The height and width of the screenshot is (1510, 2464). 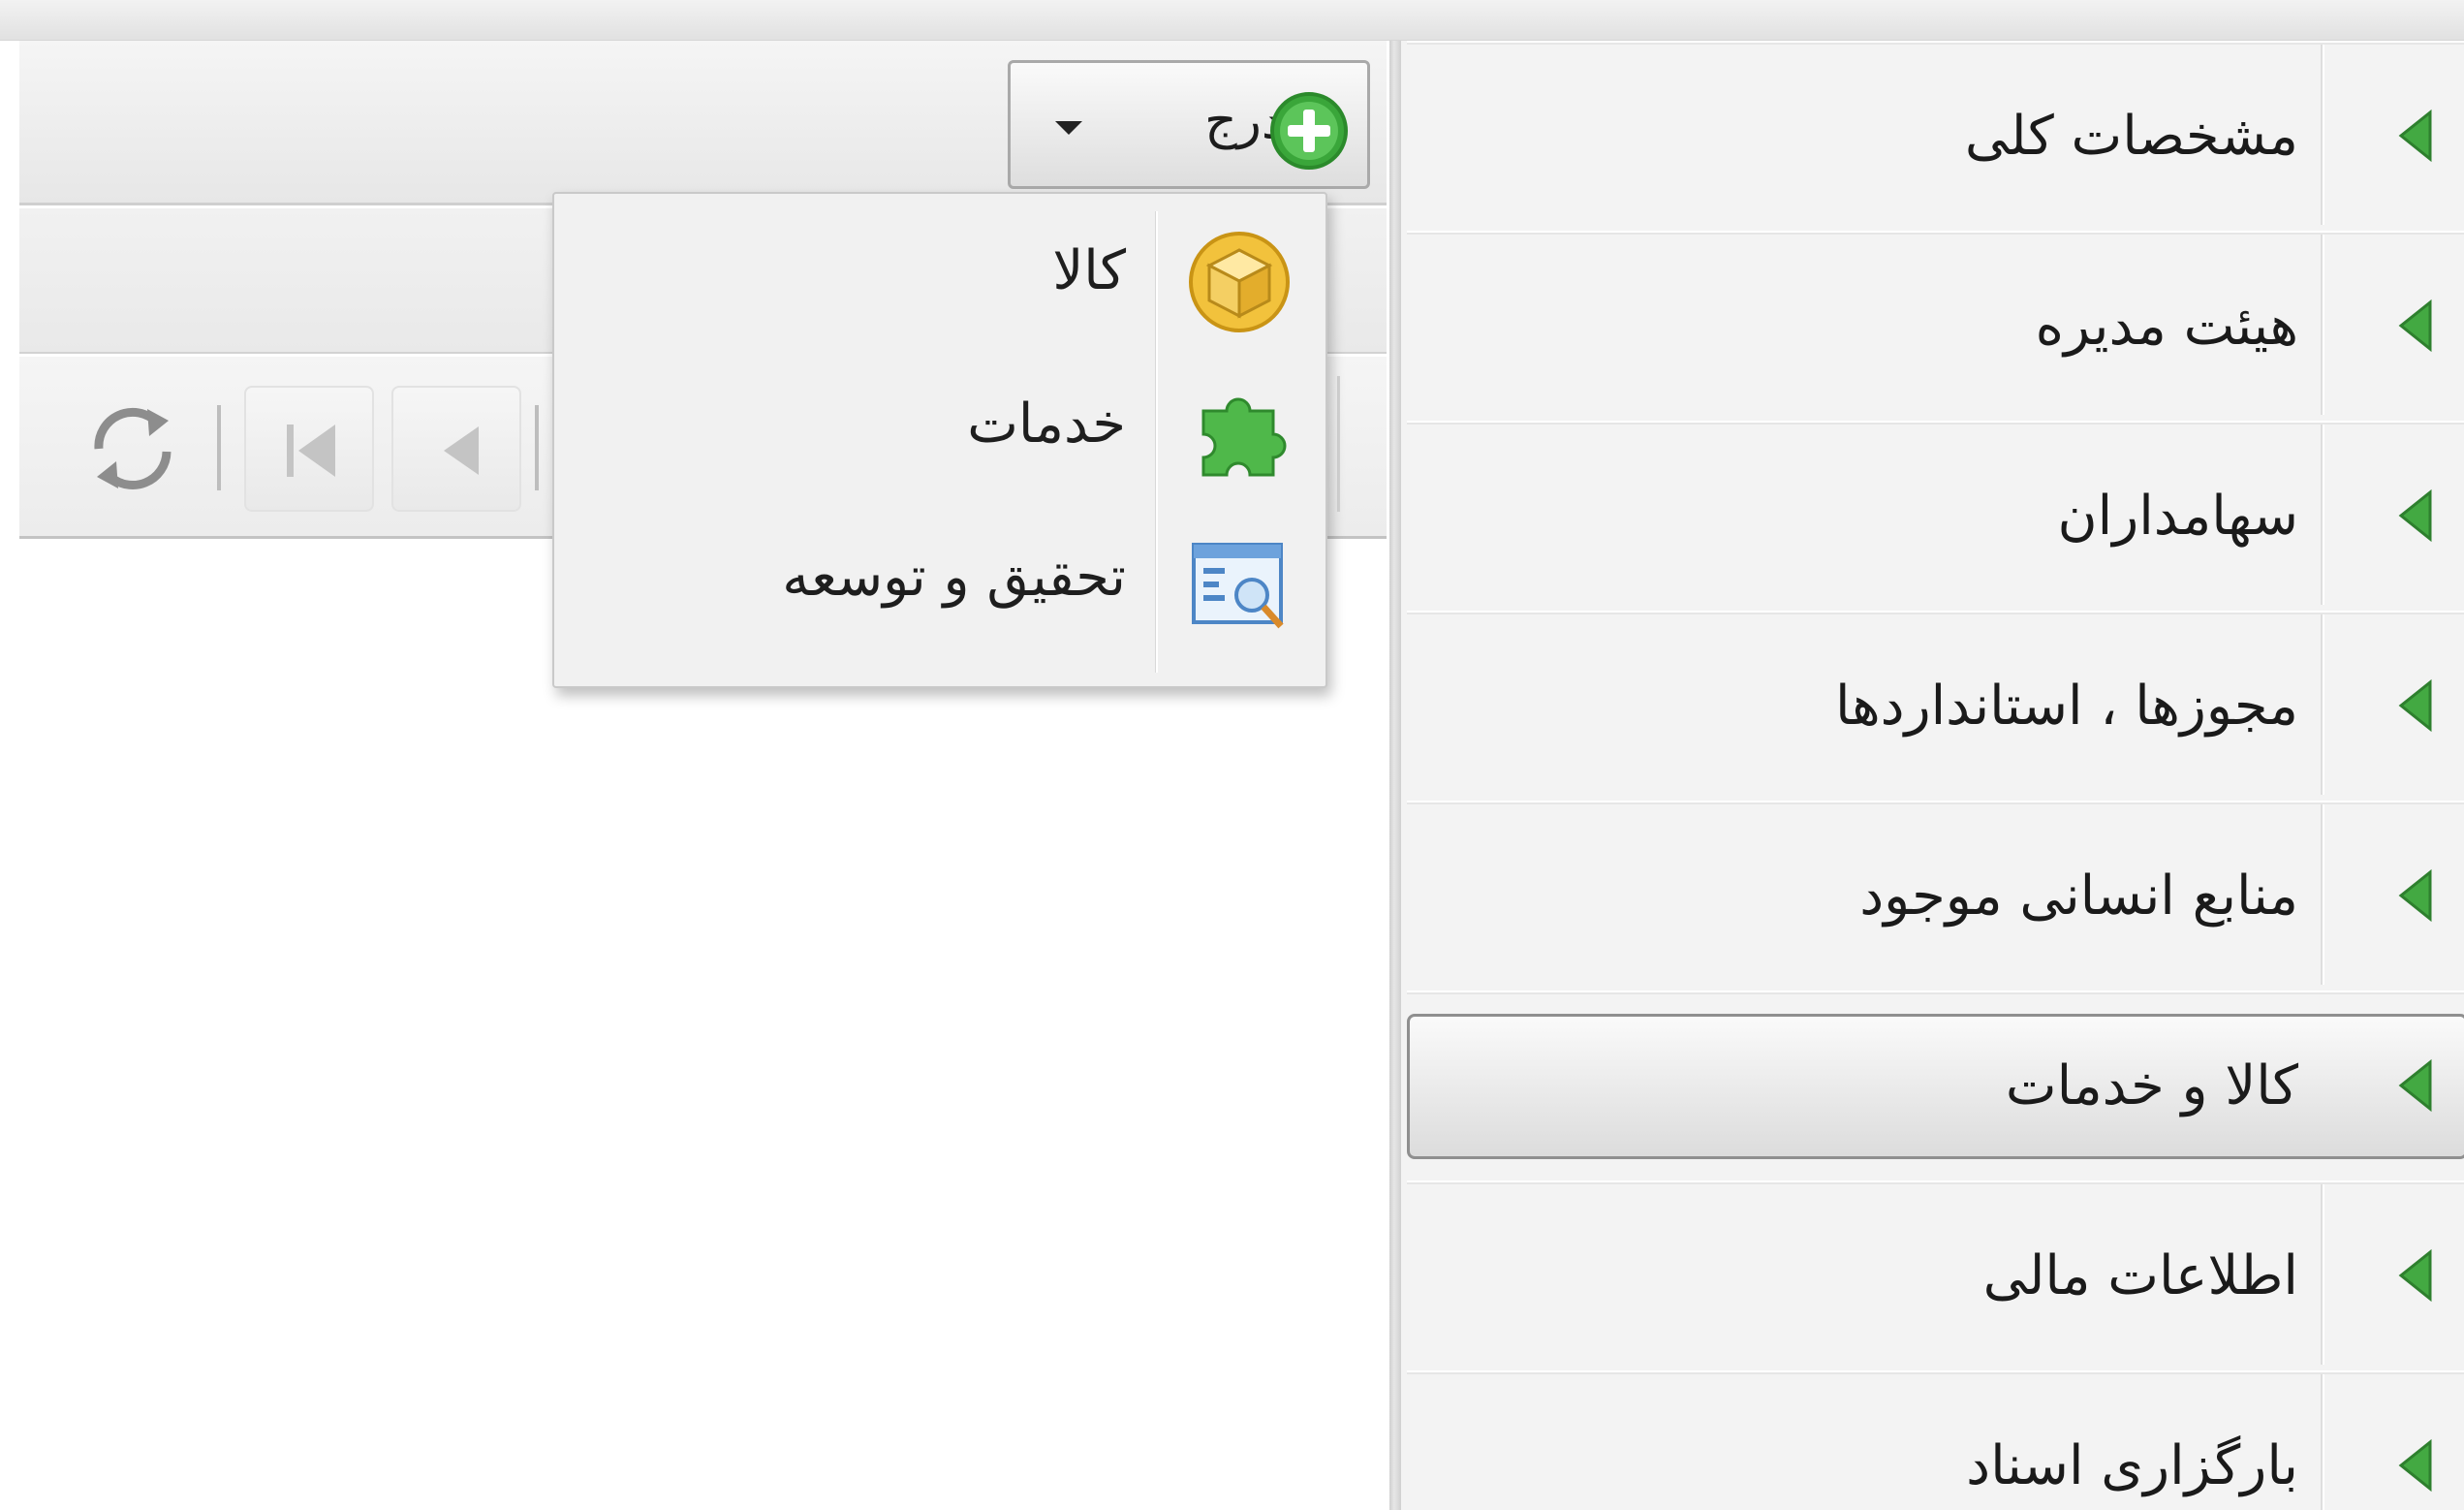 I want to click on sidebar-item-human-resources: منابع انسانی موجود, so click(x=1935, y=893).